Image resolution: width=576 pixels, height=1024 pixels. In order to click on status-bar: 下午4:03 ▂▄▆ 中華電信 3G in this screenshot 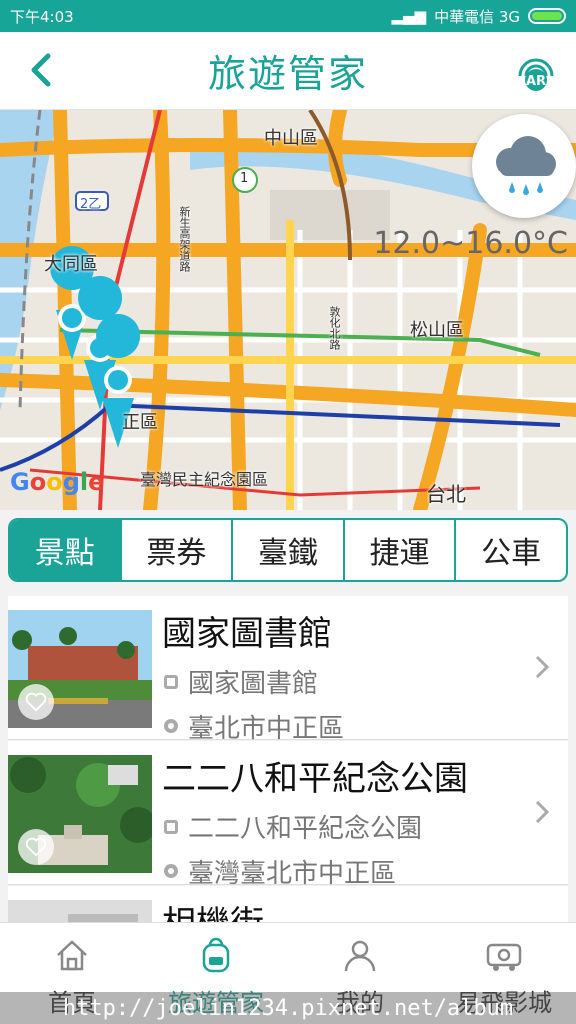, I will do `click(288, 16)`.